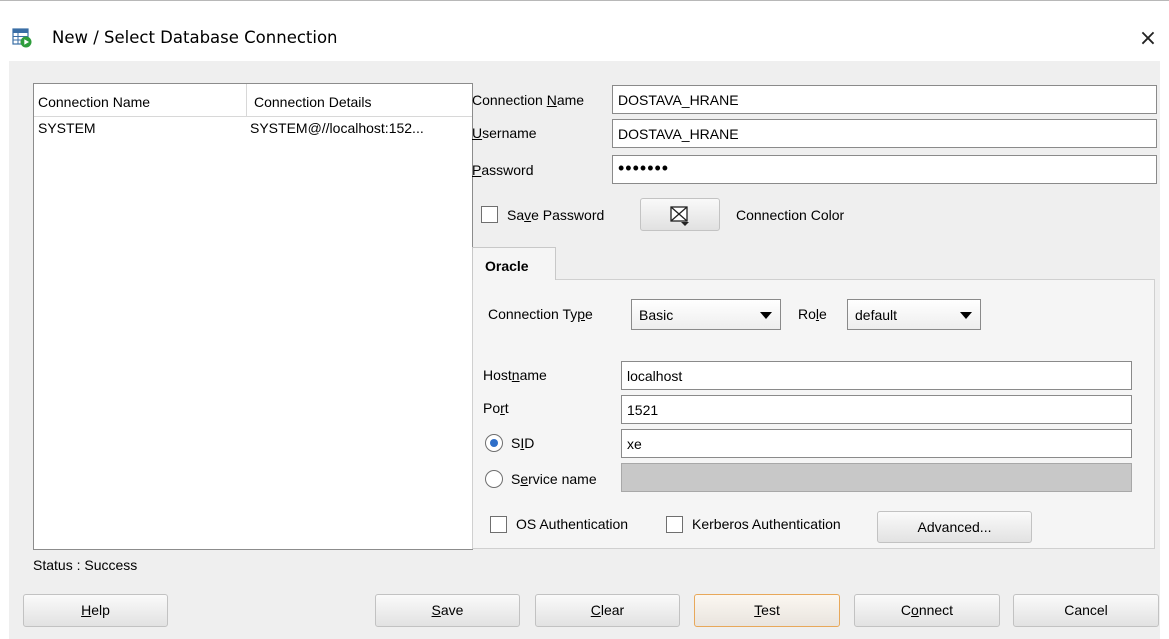  I want to click on cancel-button: Cancel, so click(1086, 610).